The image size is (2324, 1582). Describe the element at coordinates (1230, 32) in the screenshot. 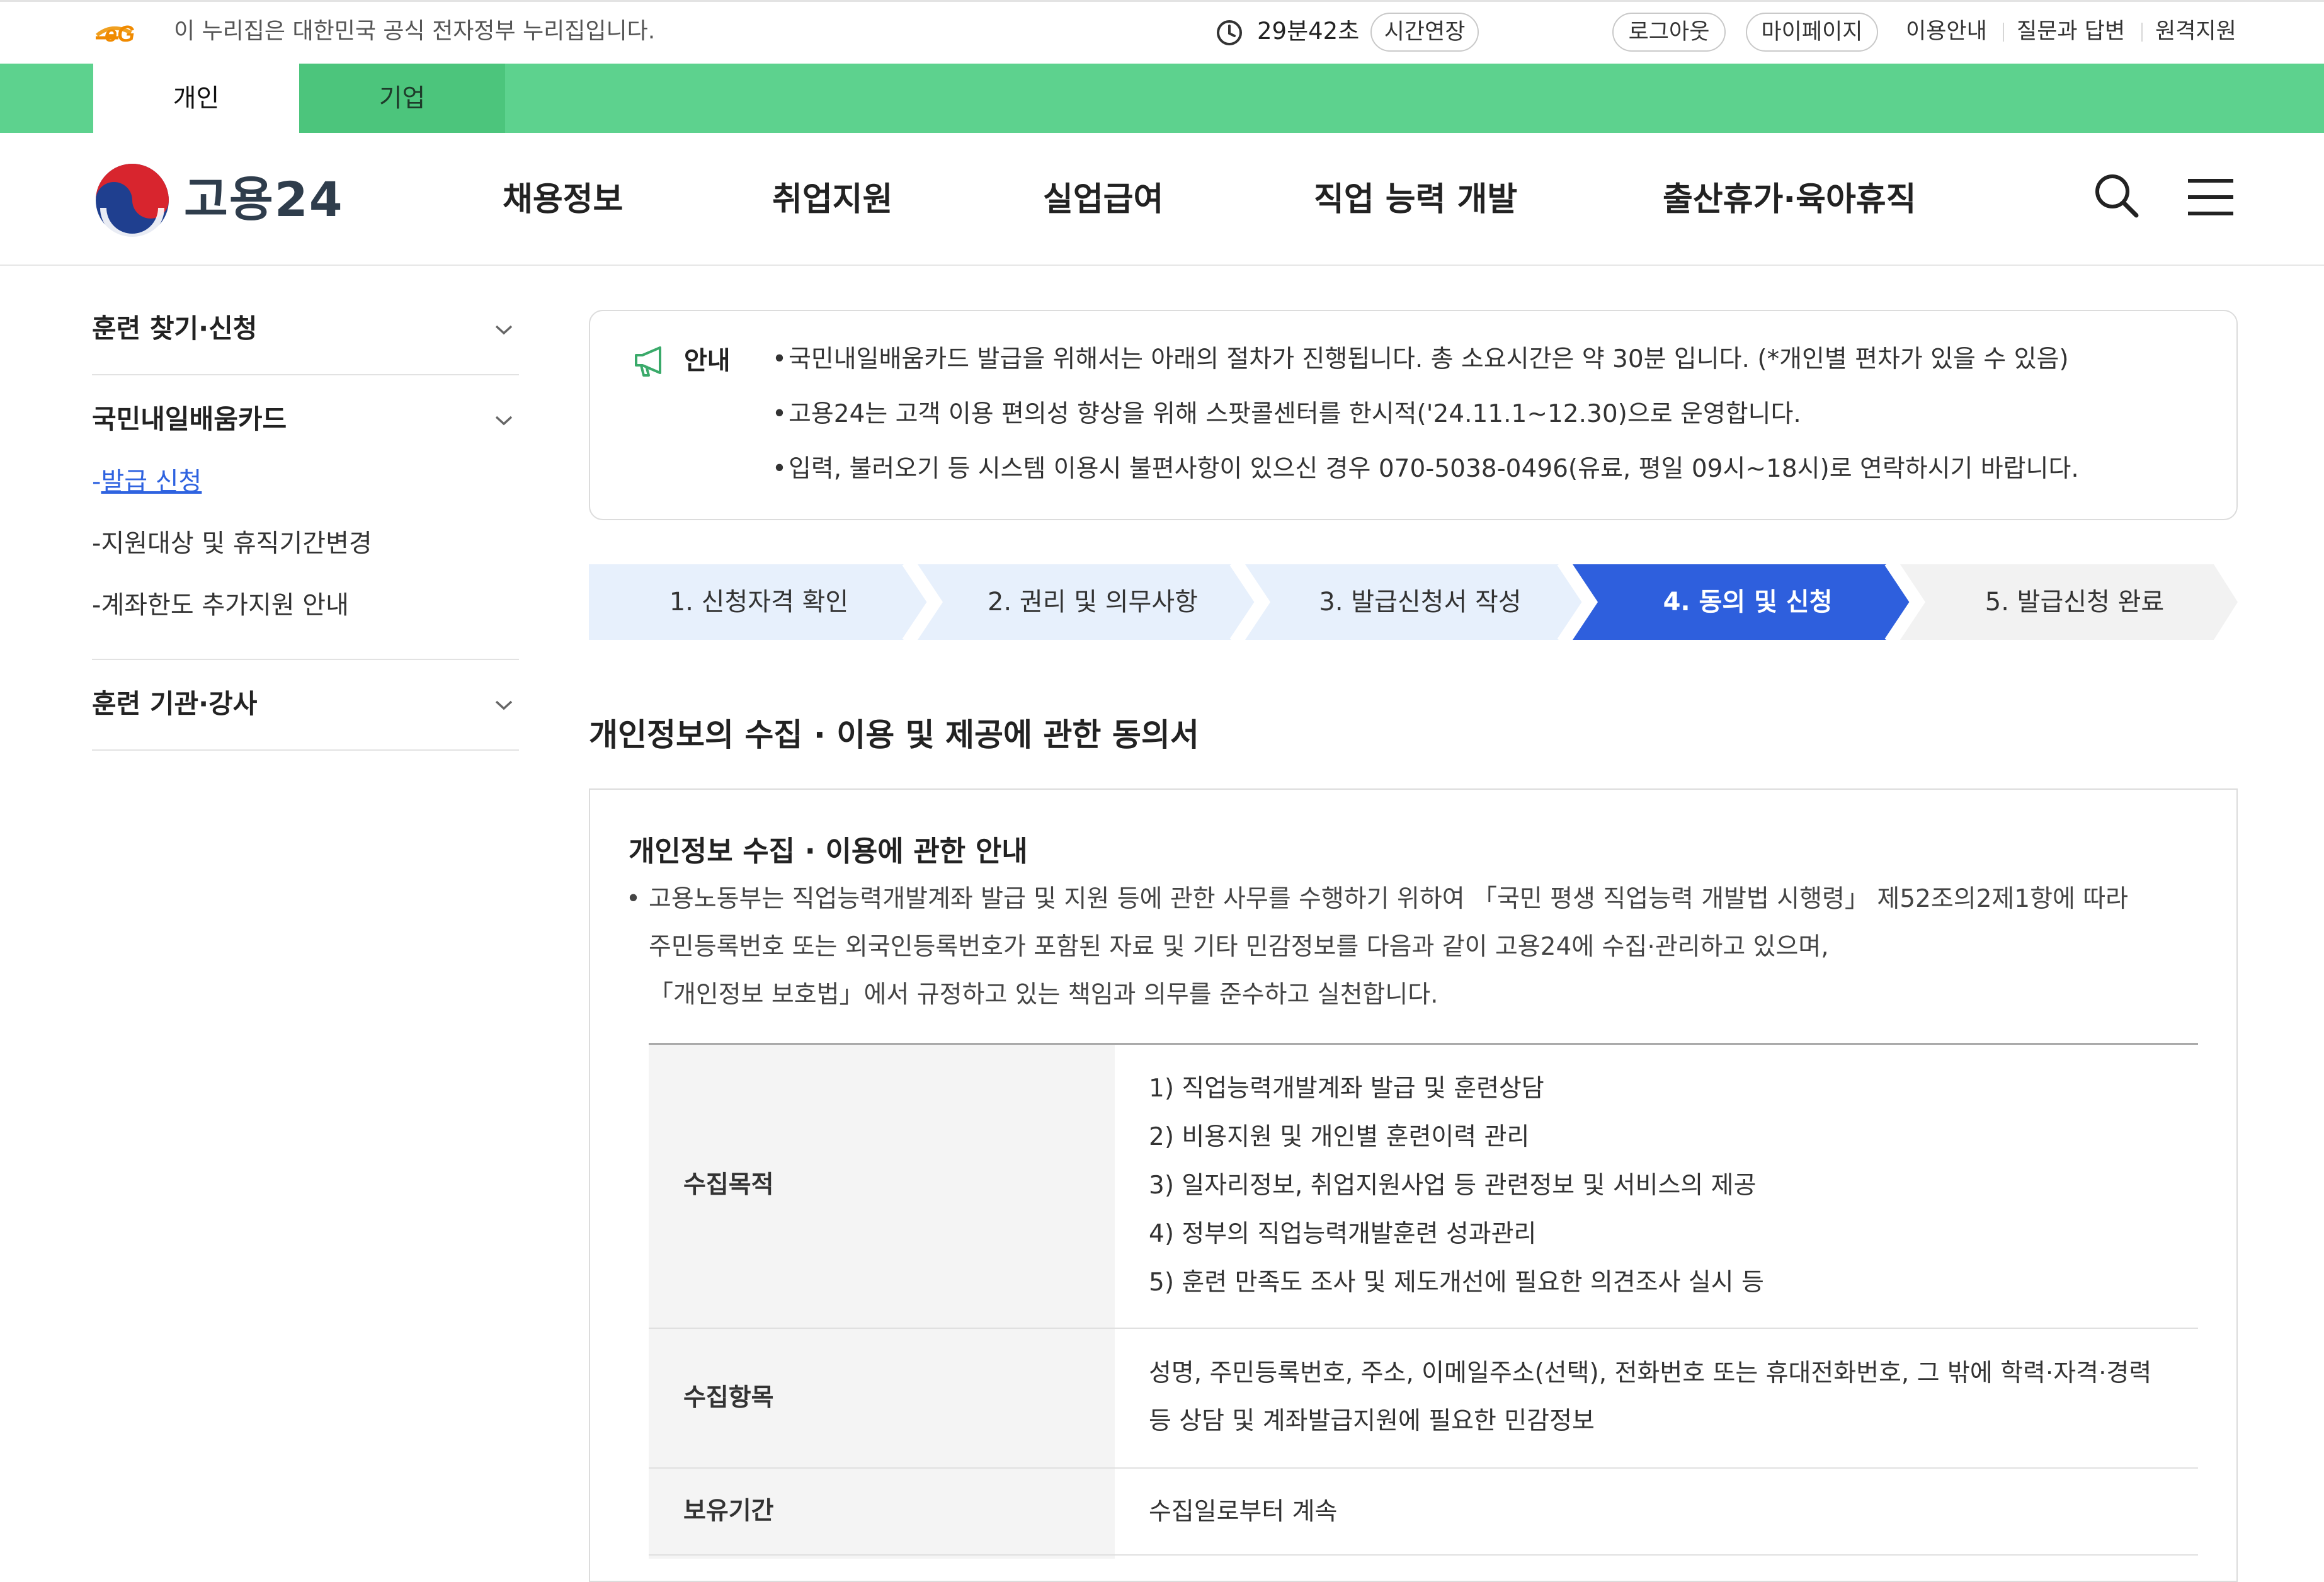

I see `clock-icon` at that location.